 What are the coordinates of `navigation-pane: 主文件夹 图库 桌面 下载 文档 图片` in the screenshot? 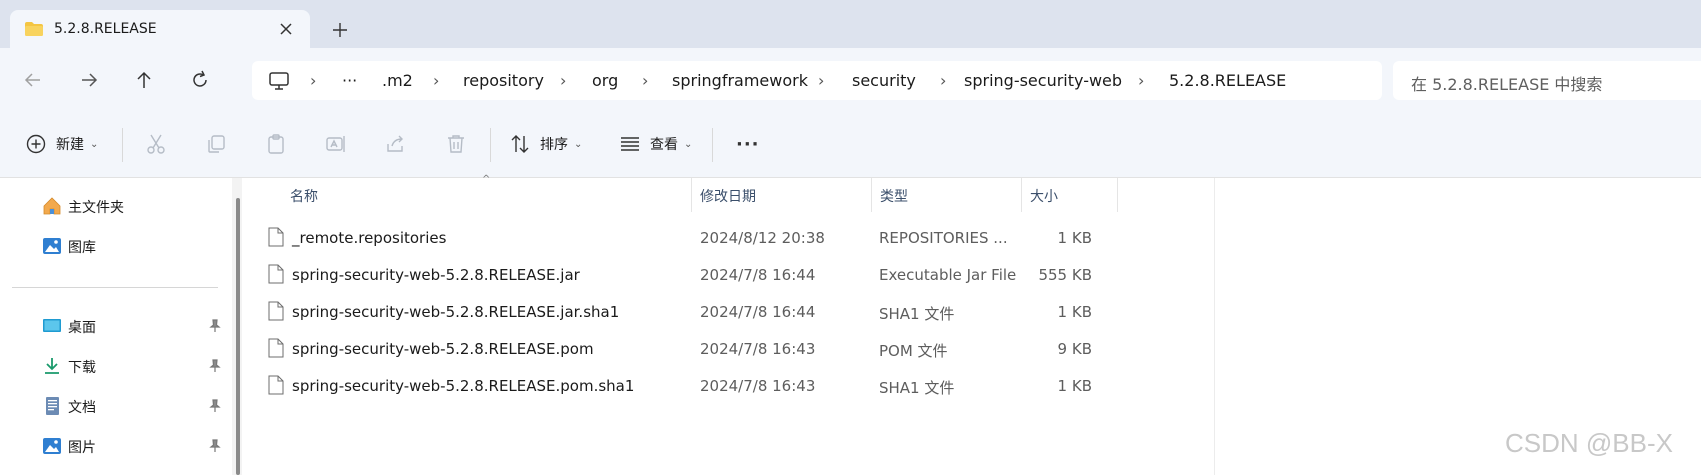 It's located at (116, 326).